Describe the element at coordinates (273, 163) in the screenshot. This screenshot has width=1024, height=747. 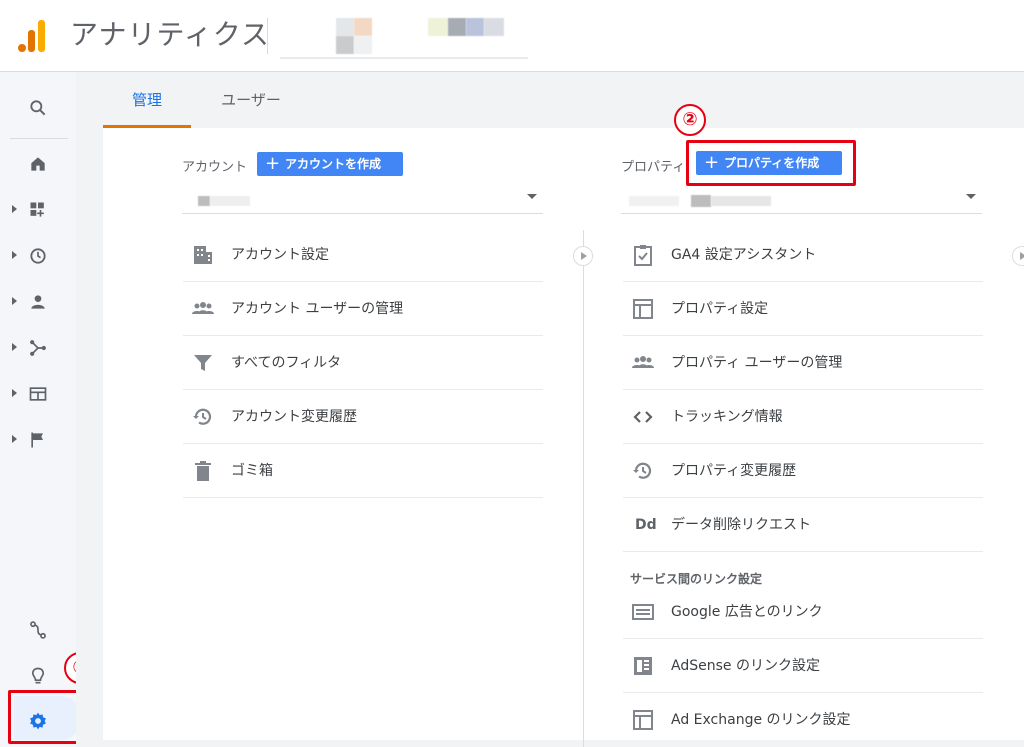
I see `plus-icon: +` at that location.